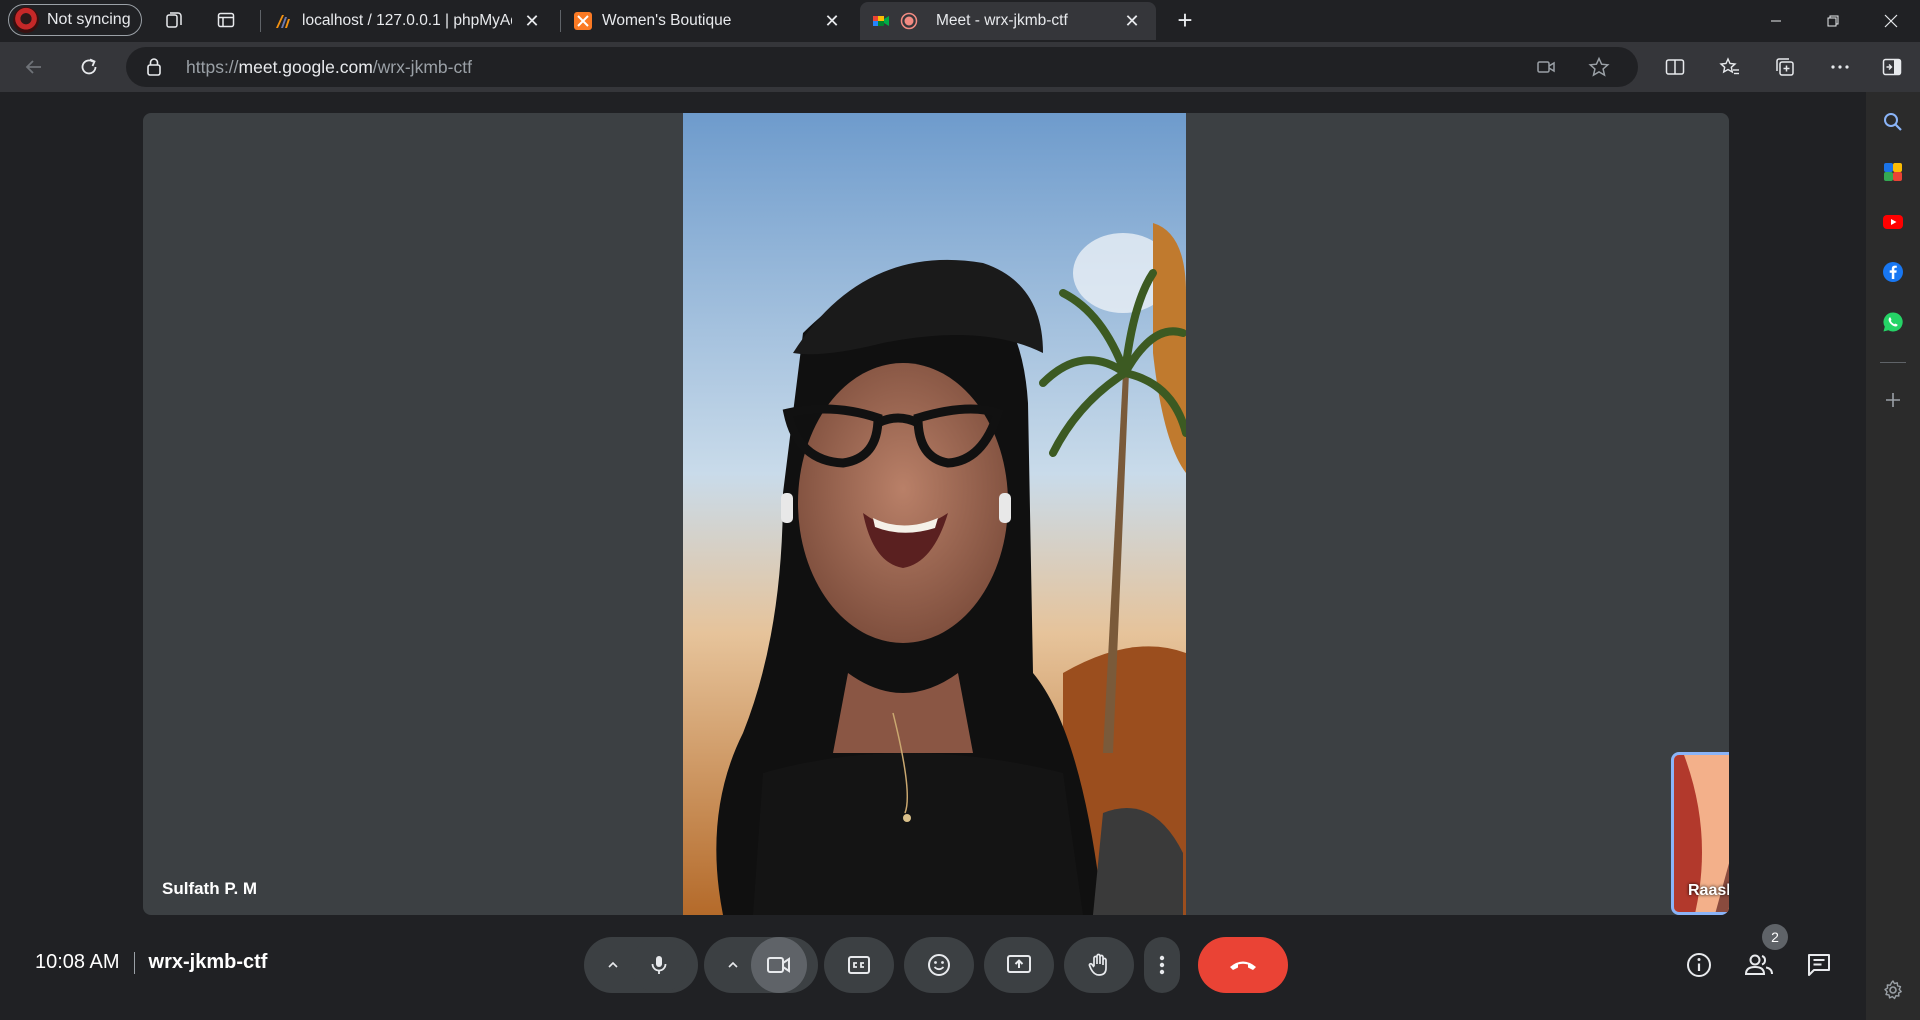 Image resolution: width=1920 pixels, height=1020 pixels. What do you see at coordinates (1893, 322) in the screenshot?
I see `whatsapp-icon` at bounding box center [1893, 322].